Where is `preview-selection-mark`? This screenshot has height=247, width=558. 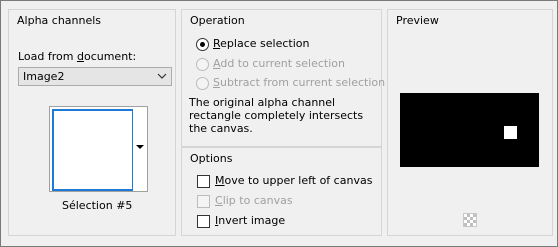 preview-selection-mark is located at coordinates (510, 132).